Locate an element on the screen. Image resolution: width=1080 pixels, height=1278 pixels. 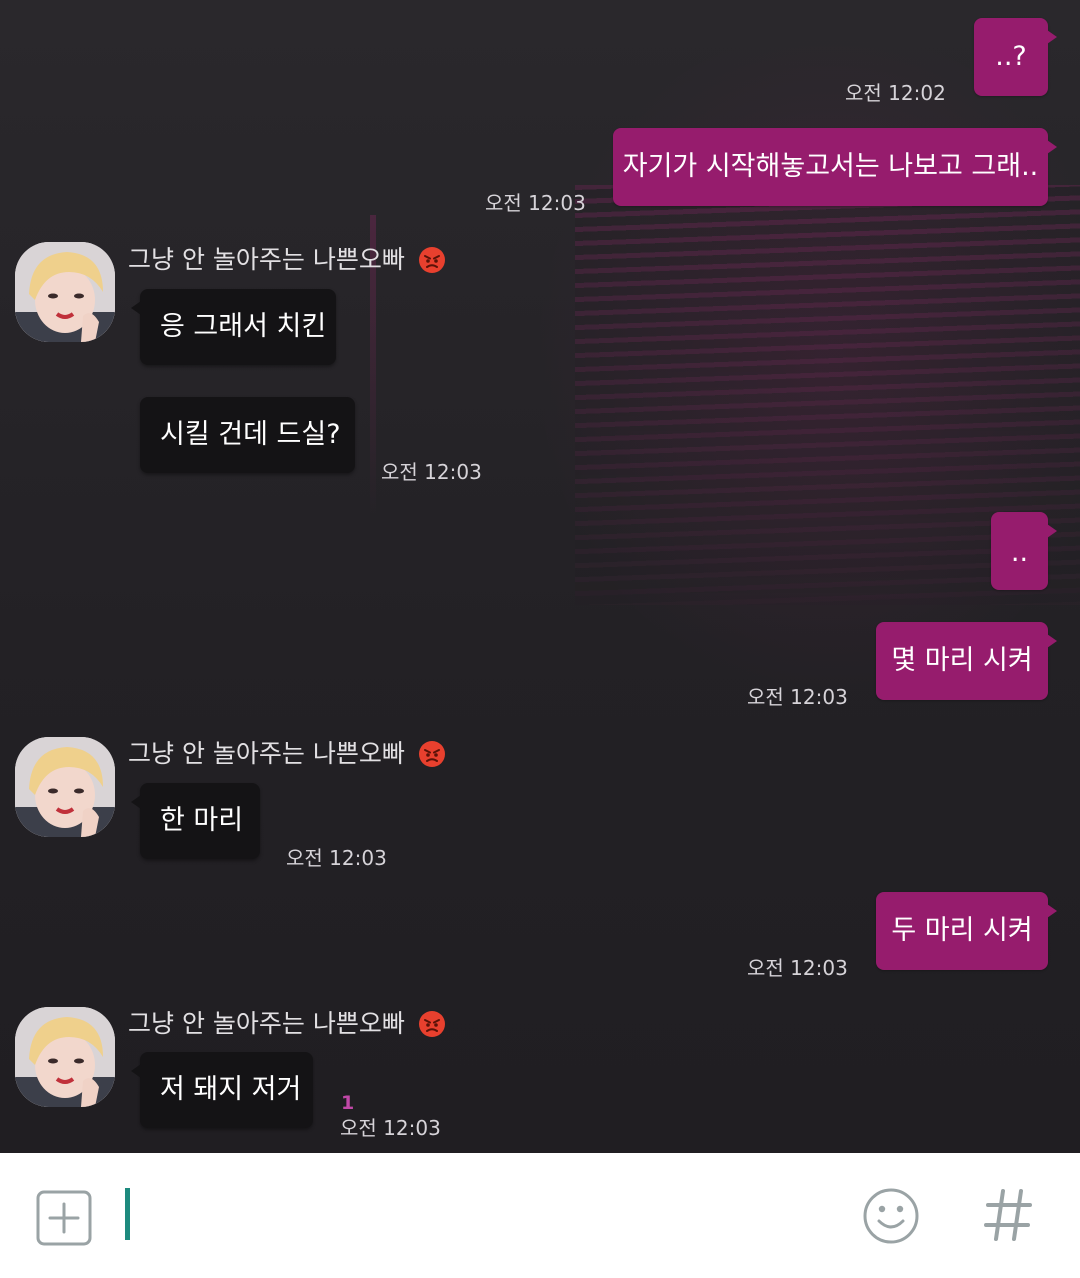
incoming-message-bubble: 시킬 건데 드실? is located at coordinates (247, 435).